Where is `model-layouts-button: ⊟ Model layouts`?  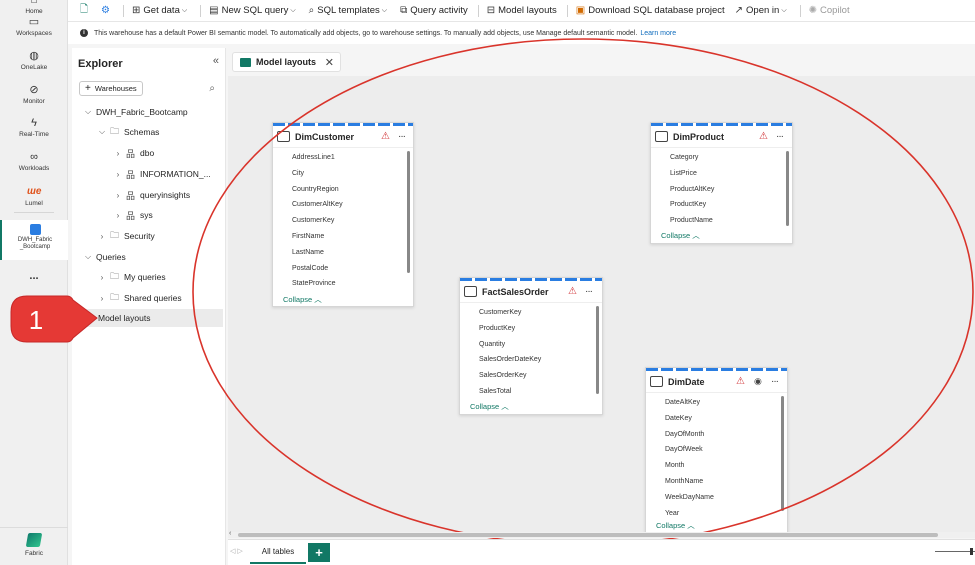 model-layouts-button: ⊟ Model layouts is located at coordinates (522, 10).